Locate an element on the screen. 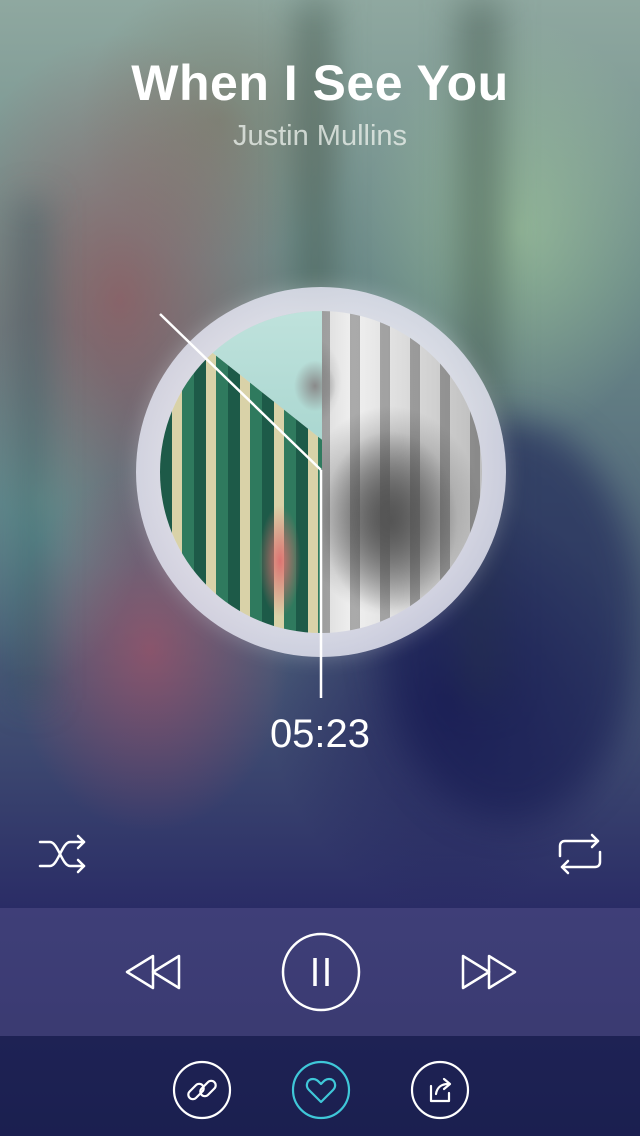 The height and width of the screenshot is (1136, 640). pause-button is located at coordinates (321, 972).